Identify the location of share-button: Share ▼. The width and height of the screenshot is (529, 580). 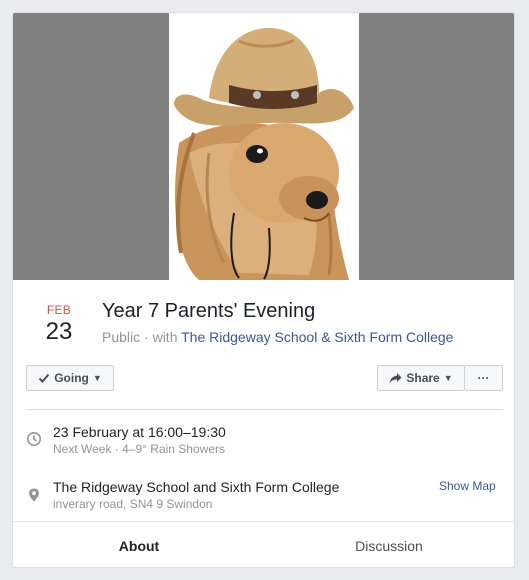
(421, 378).